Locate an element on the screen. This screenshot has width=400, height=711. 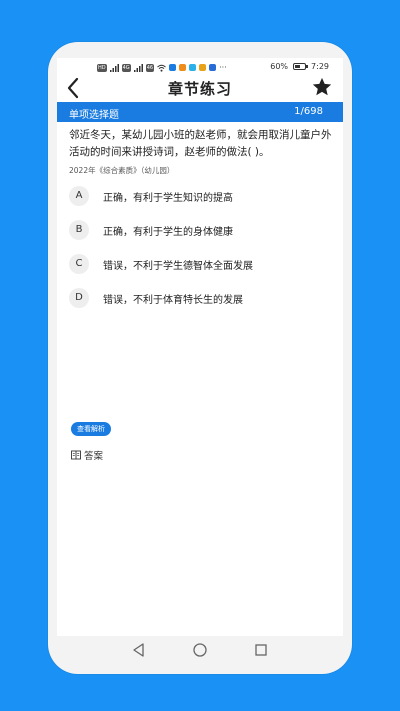
question-source: 2022年《综合素质》（幼儿园） is located at coordinates (122, 170).